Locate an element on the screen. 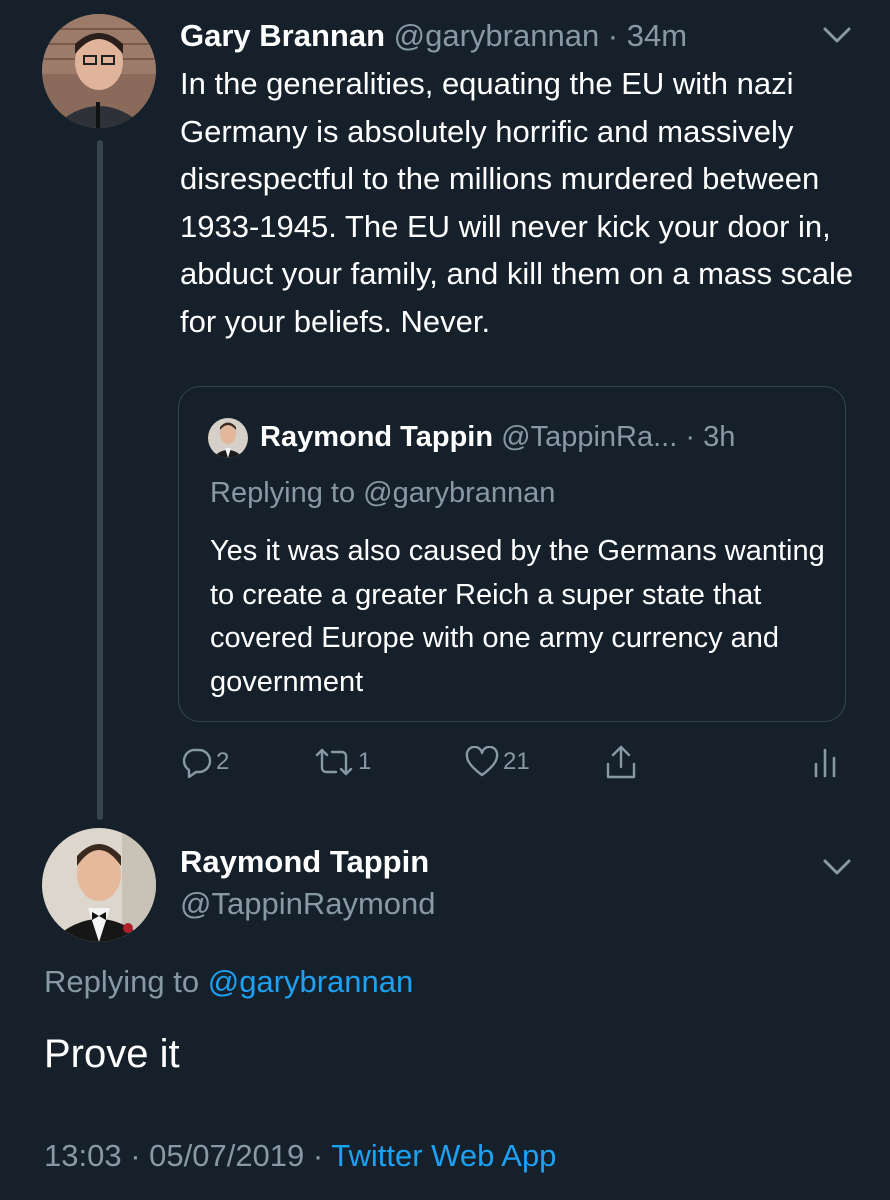 This screenshot has height=1200, width=890. tweet-time: 34m is located at coordinates (657, 35).